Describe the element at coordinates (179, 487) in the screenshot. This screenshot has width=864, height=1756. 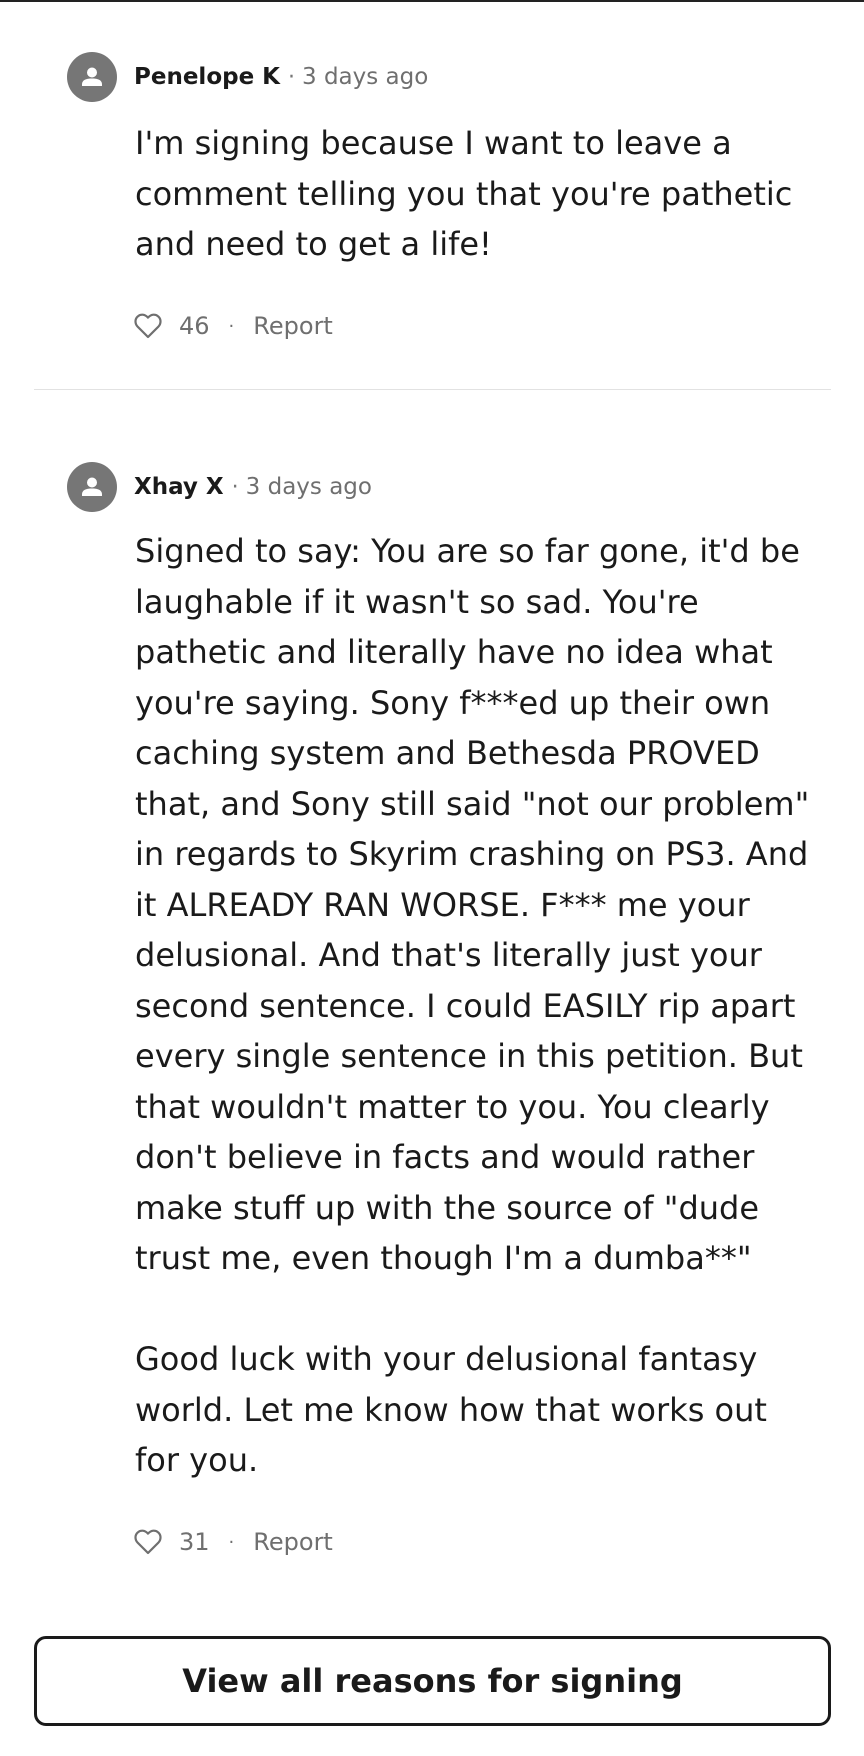
I see `author-name: Xhay X` at that location.